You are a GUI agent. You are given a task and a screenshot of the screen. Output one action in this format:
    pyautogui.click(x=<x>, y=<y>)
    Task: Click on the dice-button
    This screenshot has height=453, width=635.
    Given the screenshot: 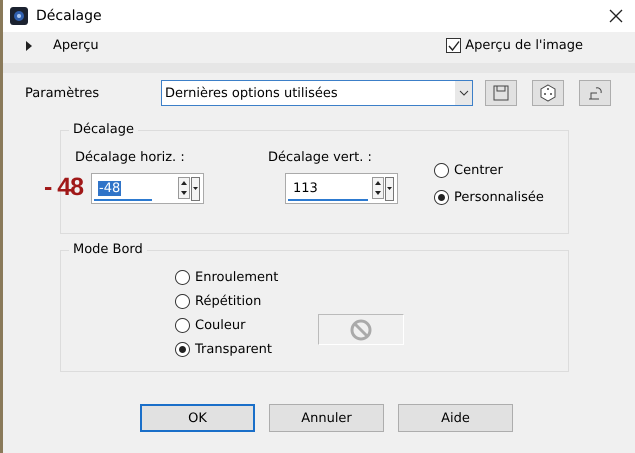 What is the action you would take?
    pyautogui.click(x=548, y=93)
    